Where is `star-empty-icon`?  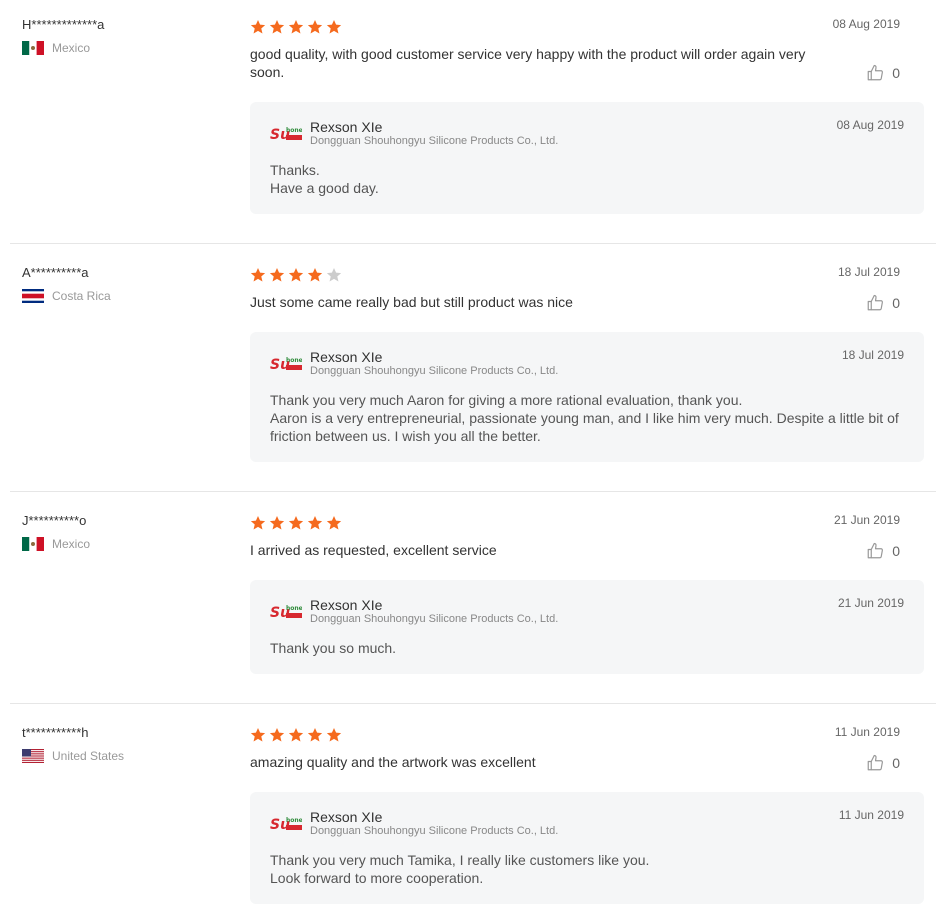 star-empty-icon is located at coordinates (334, 275).